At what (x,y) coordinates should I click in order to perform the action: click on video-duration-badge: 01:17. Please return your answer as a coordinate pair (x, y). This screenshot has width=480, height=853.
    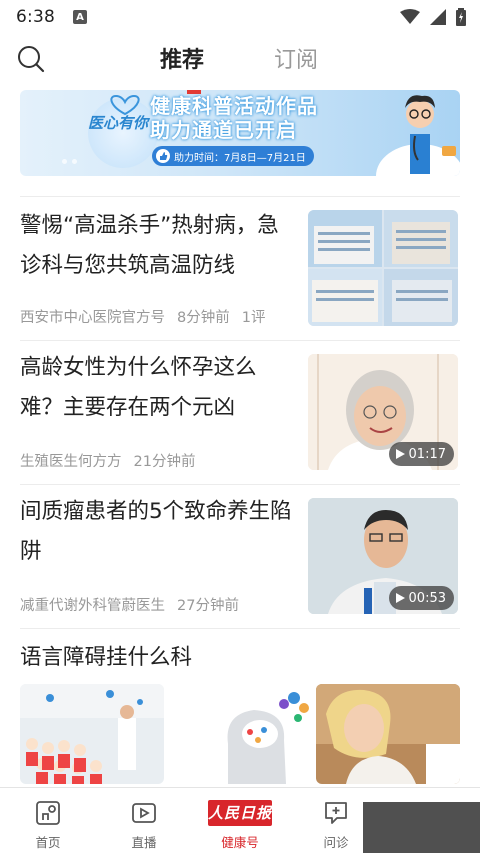
    Looking at the image, I should click on (421, 454).